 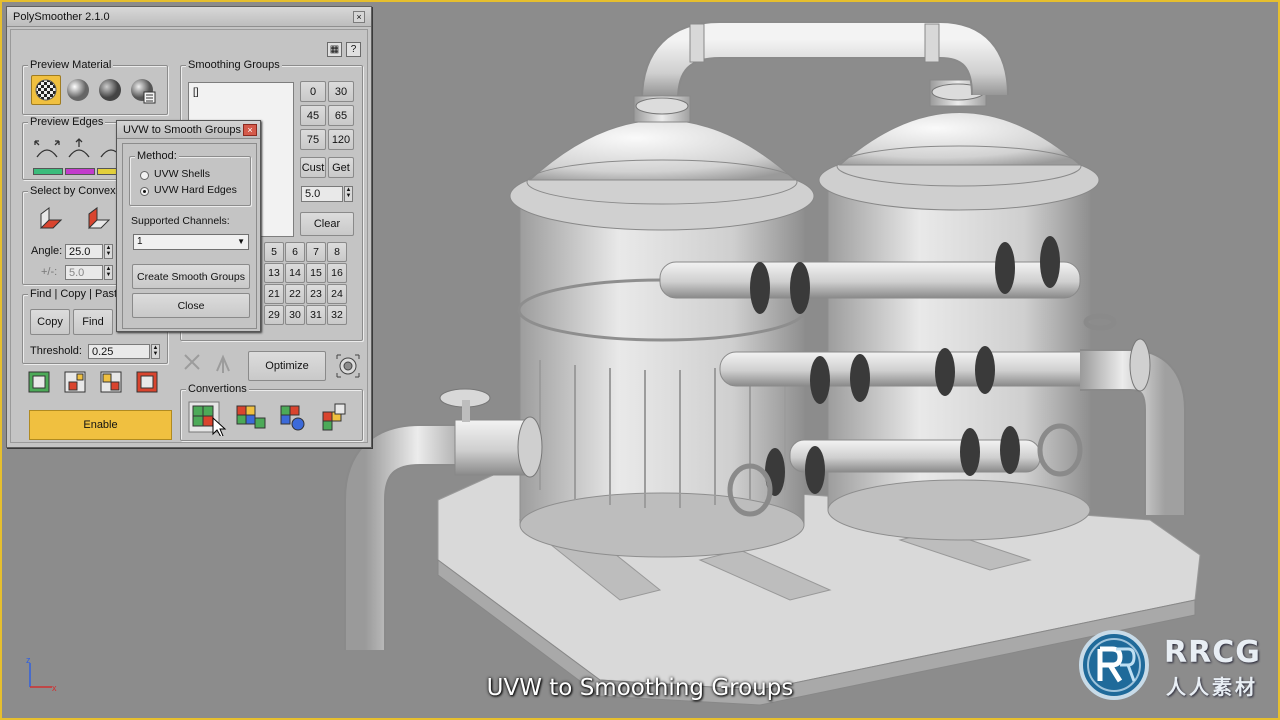 I want to click on smoothing-group-button-16: 16, so click(x=337, y=273).